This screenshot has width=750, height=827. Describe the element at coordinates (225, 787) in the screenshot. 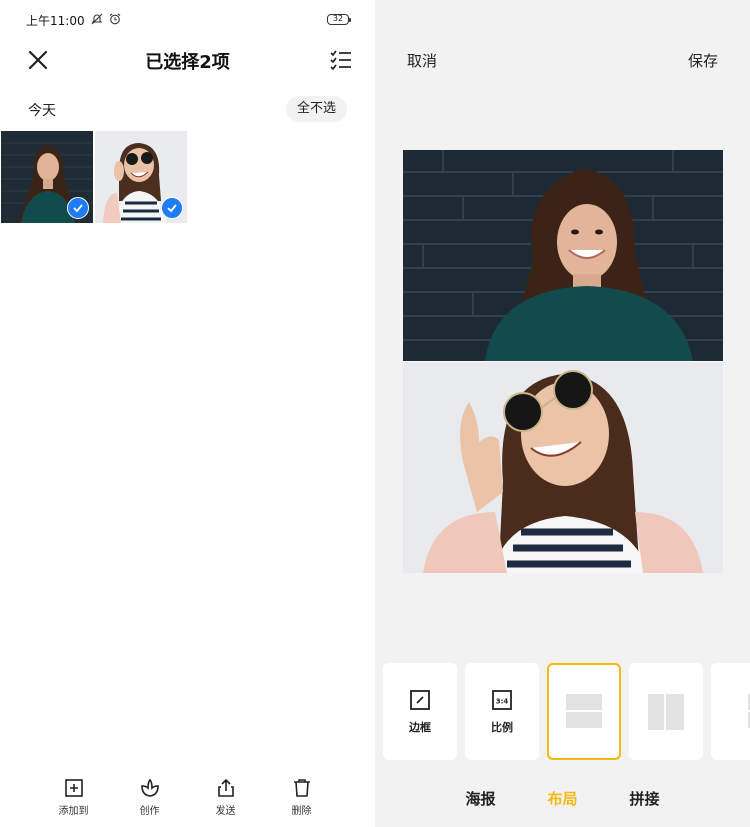

I see `share-icon` at that location.